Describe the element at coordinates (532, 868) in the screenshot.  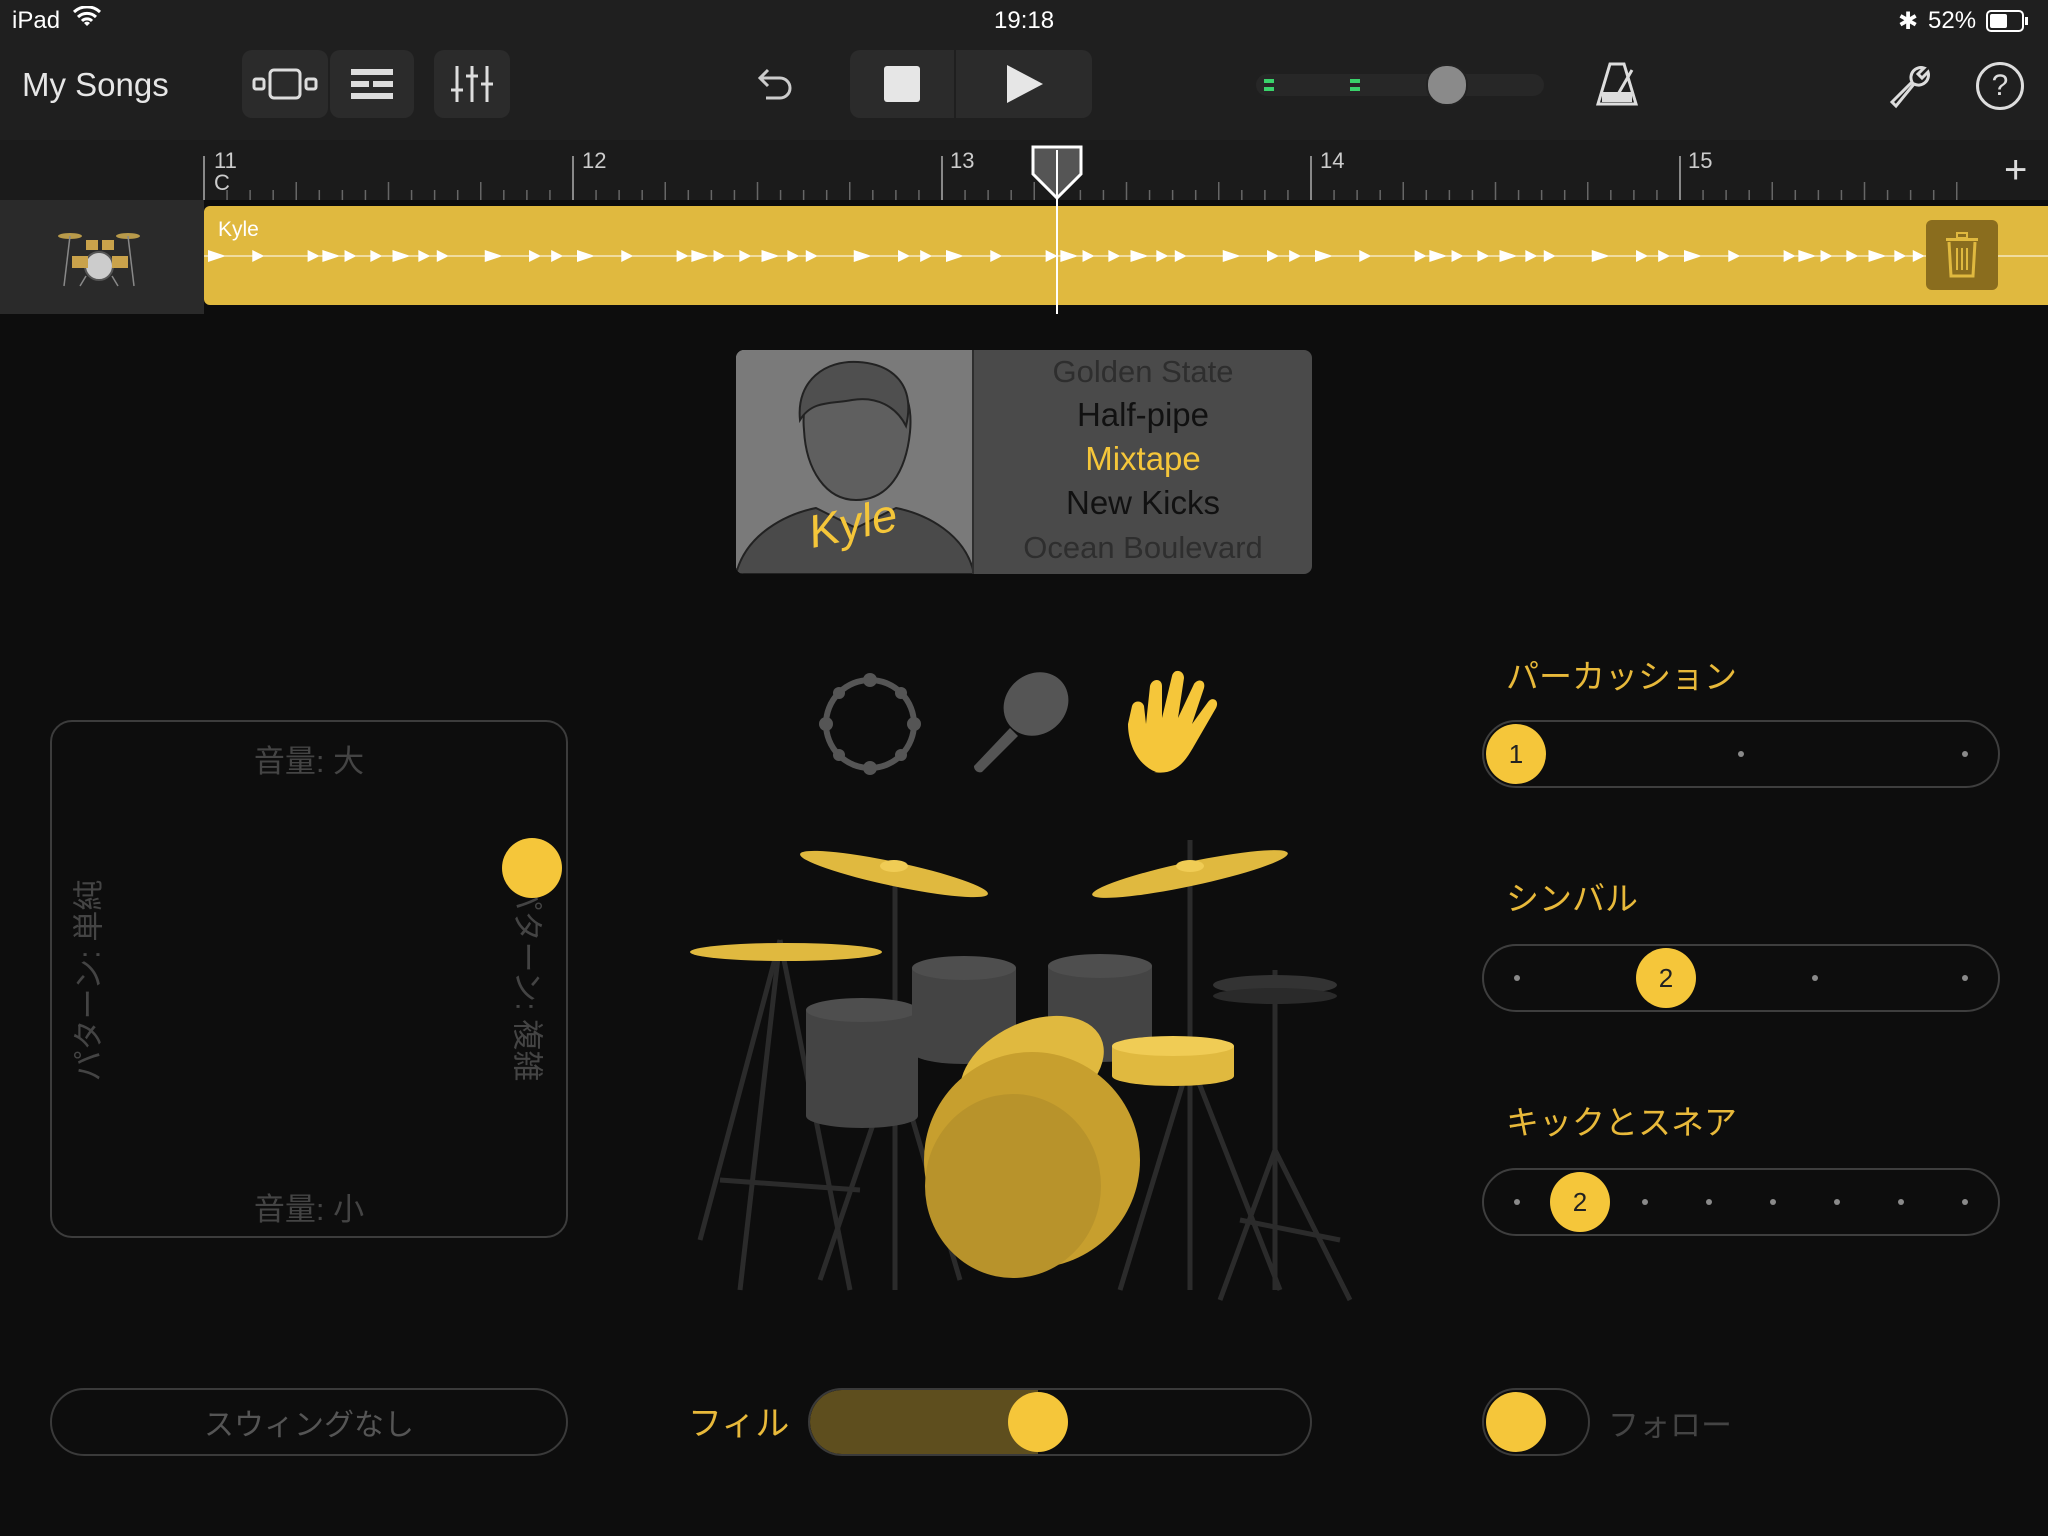
I see `xy-pad-puck` at that location.